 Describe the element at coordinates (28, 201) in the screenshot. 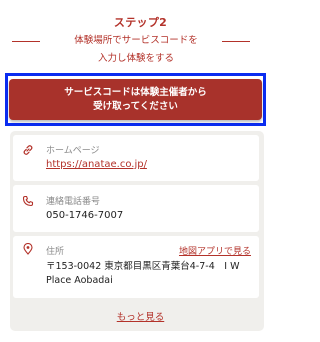

I see `phone-icon` at that location.